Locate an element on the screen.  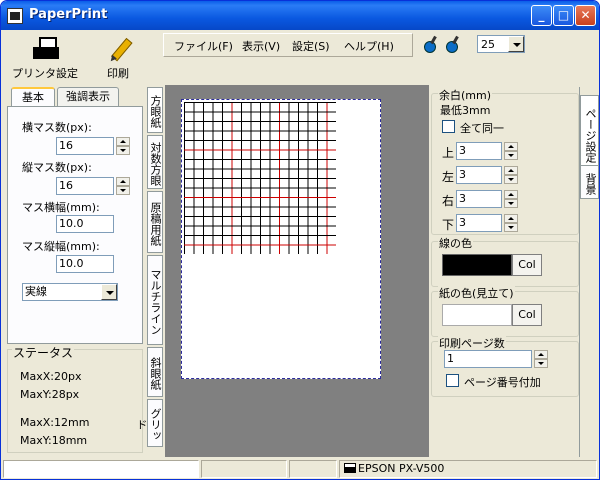
status-title: ステータス is located at coordinates (43, 352).